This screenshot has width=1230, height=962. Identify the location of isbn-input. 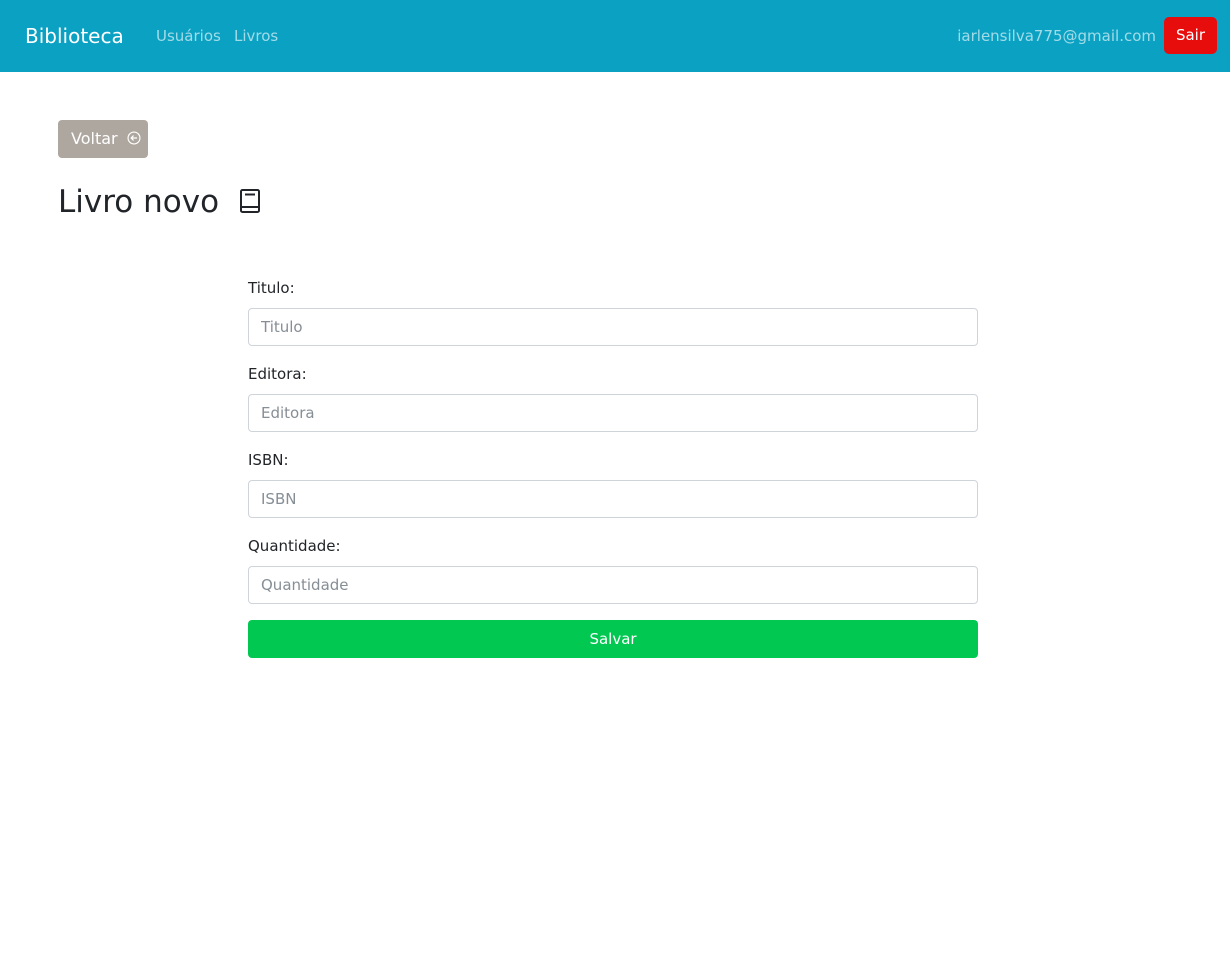
(613, 499).